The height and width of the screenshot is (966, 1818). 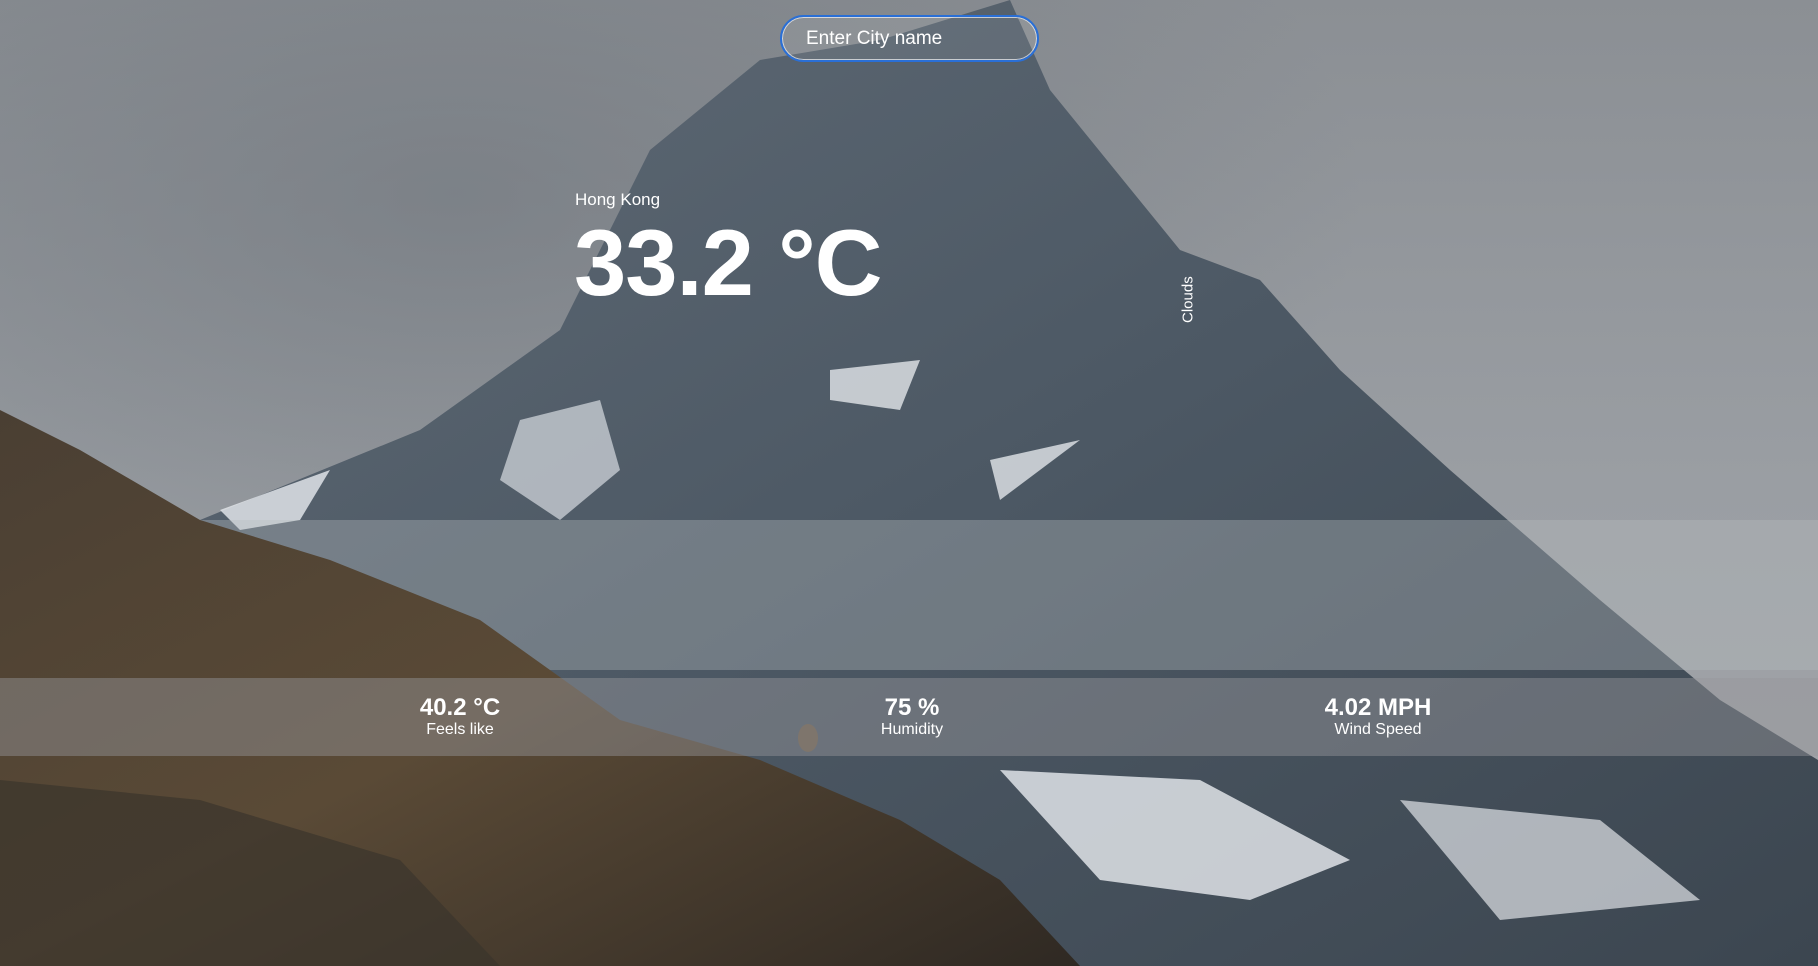 I want to click on wind-speed-stat: 4.02 MPH Wind Speed, so click(x=1378, y=717).